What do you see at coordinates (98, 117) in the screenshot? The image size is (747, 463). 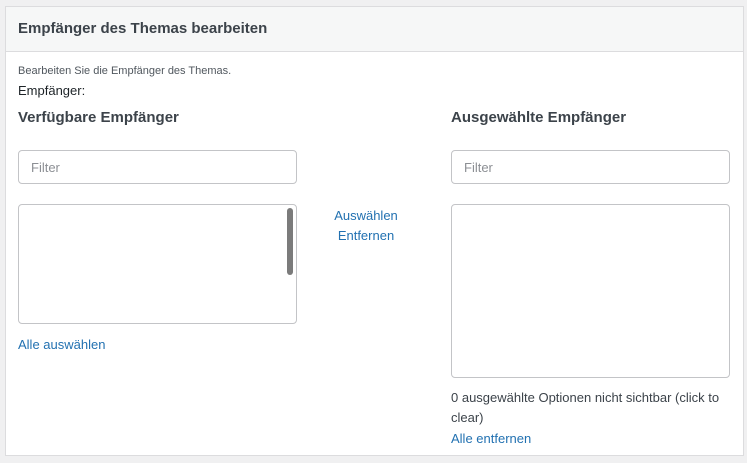 I see `available-recipients-heading: Verfügbare Empfänger` at bounding box center [98, 117].